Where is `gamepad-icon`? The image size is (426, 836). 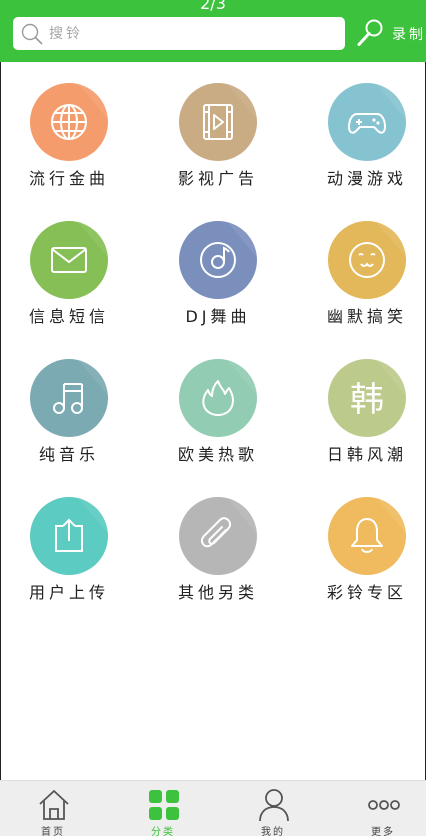 gamepad-icon is located at coordinates (367, 123).